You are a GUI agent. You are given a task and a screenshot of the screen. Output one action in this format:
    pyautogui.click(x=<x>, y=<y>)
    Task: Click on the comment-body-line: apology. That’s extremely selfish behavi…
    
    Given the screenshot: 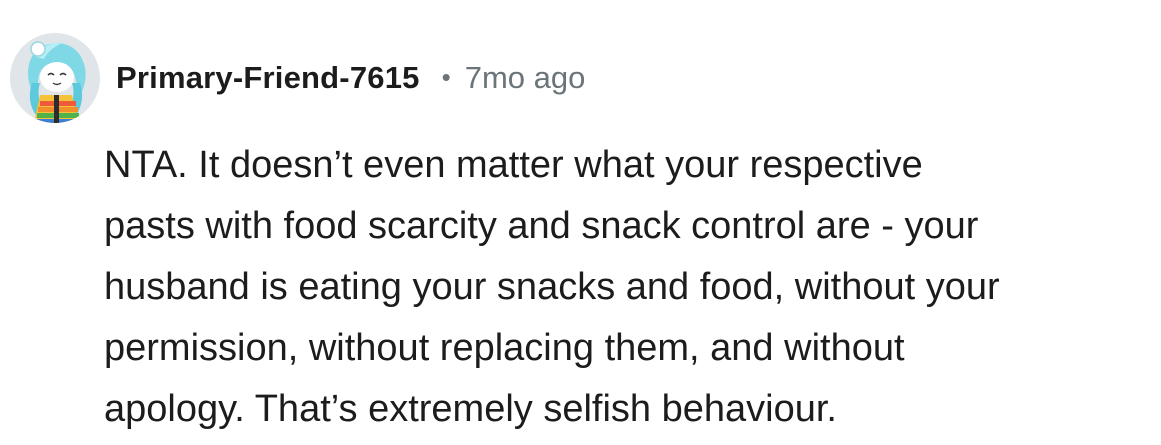 What is the action you would take?
    pyautogui.click(x=470, y=409)
    